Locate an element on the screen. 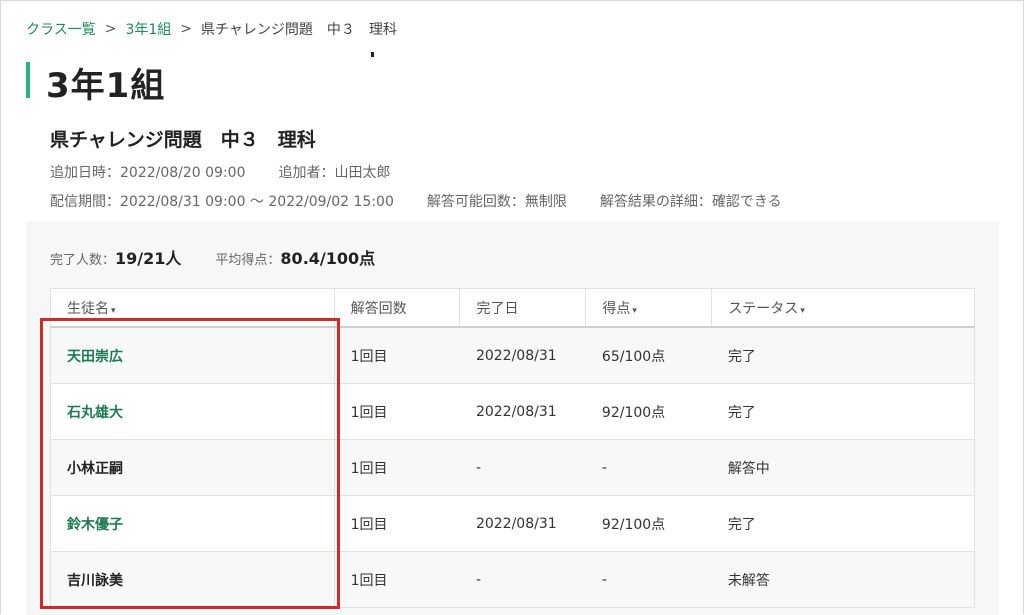  average-value: 80.4/100点 is located at coordinates (328, 258).